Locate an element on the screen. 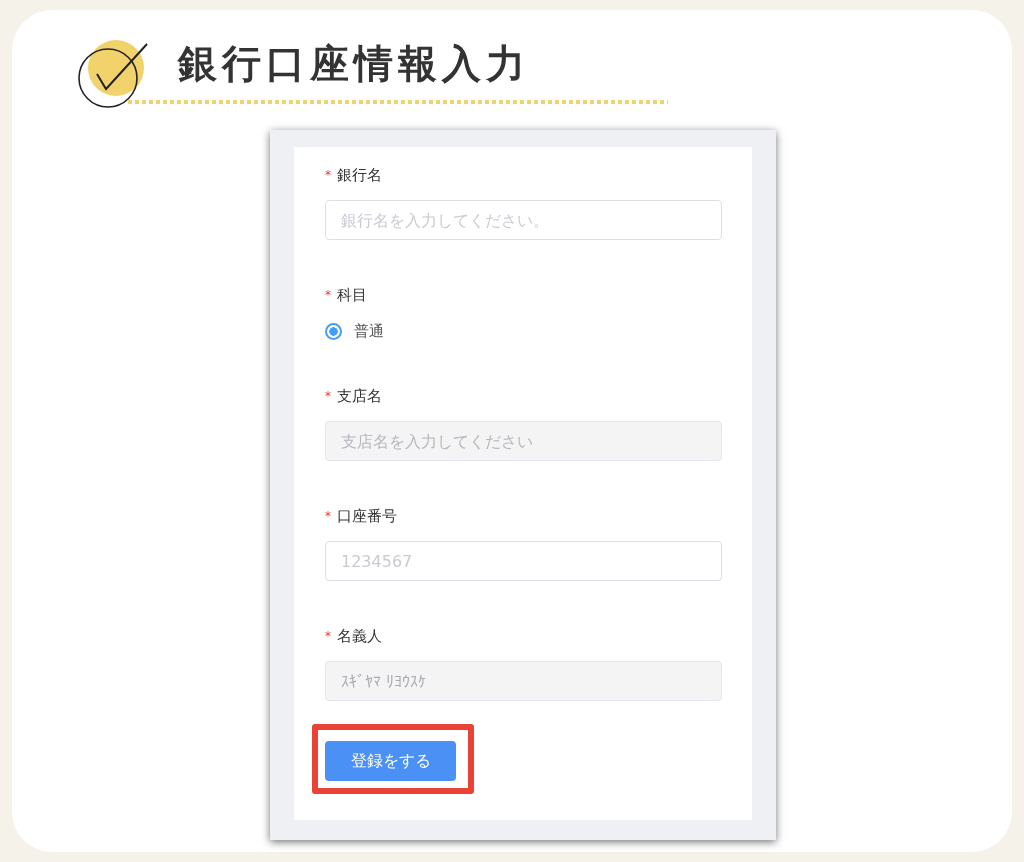  field-label: 科目 is located at coordinates (352, 295).